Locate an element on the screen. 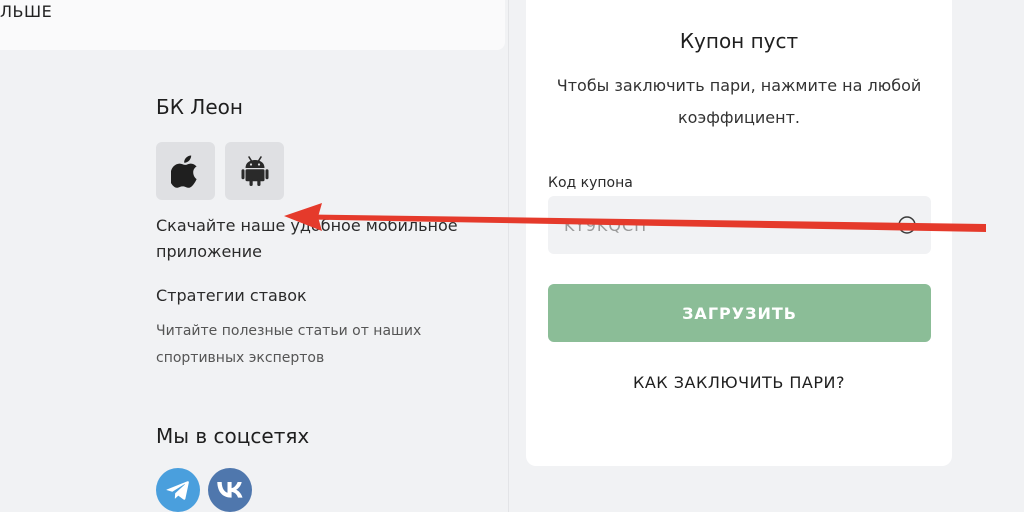 The width and height of the screenshot is (1024, 512). telegram-button is located at coordinates (178, 490).